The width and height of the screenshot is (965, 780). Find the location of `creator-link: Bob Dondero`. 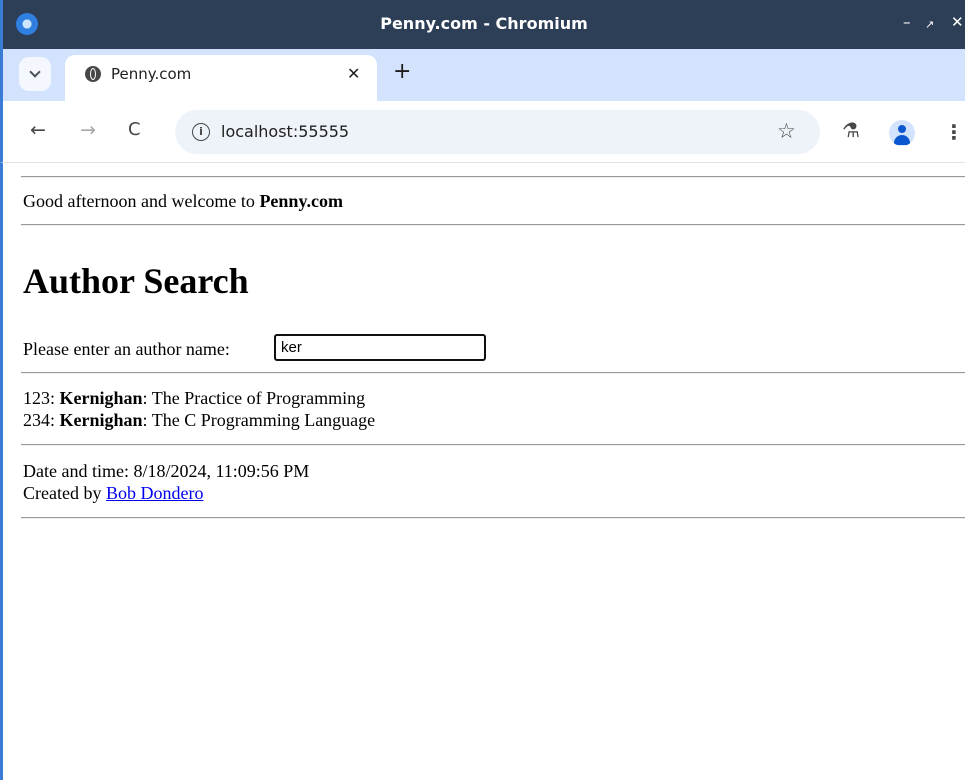

creator-link: Bob Dondero is located at coordinates (155, 493).